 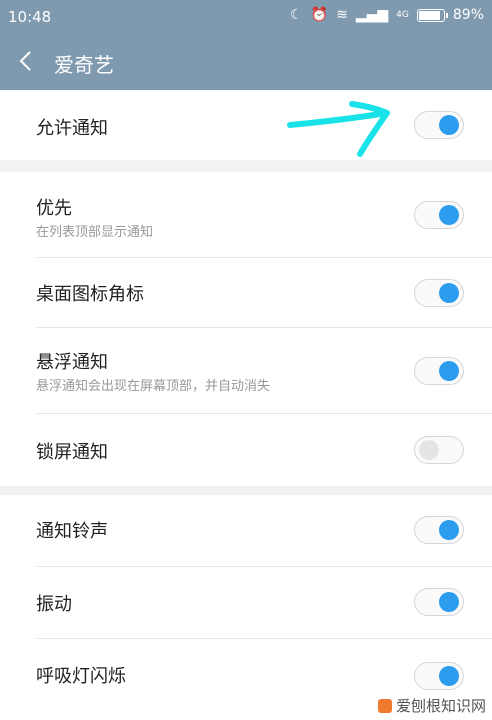 What do you see at coordinates (153, 386) in the screenshot?
I see `setting-description: 悬浮通知会出现在屏幕顶部，并自动消失` at bounding box center [153, 386].